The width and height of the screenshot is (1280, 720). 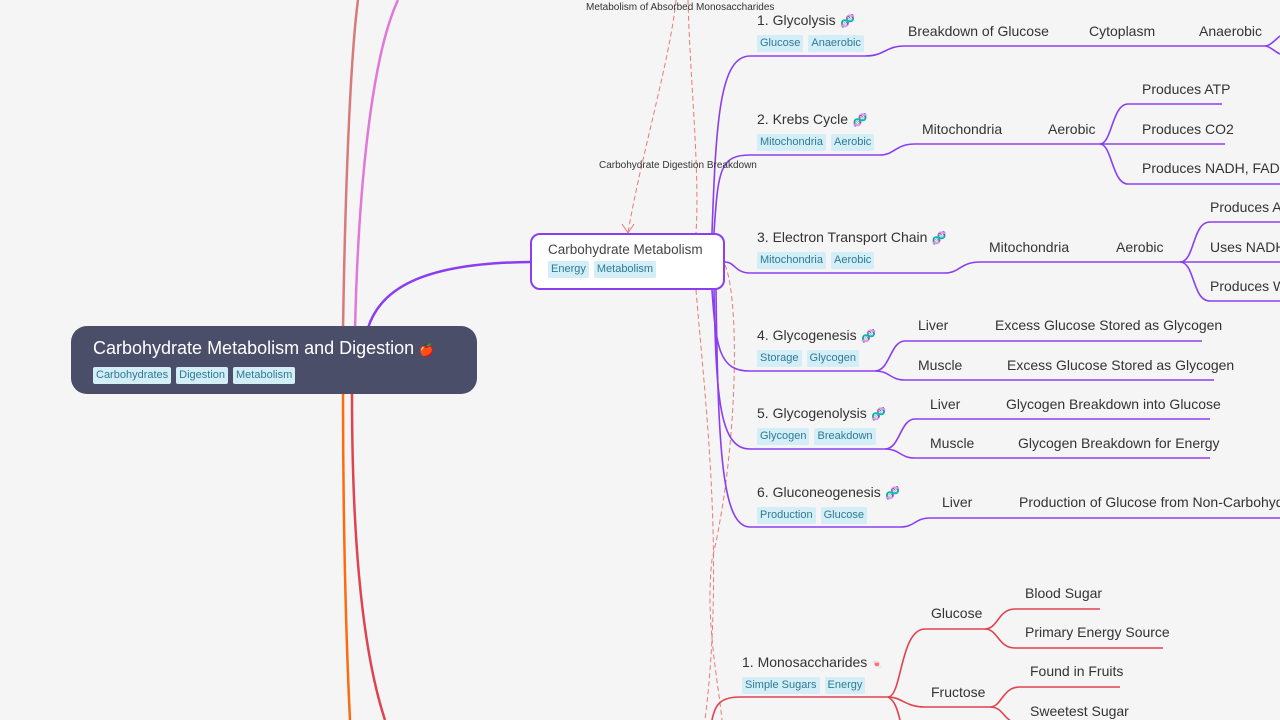 I want to click on topic-node: Fructose, so click(x=958, y=692).